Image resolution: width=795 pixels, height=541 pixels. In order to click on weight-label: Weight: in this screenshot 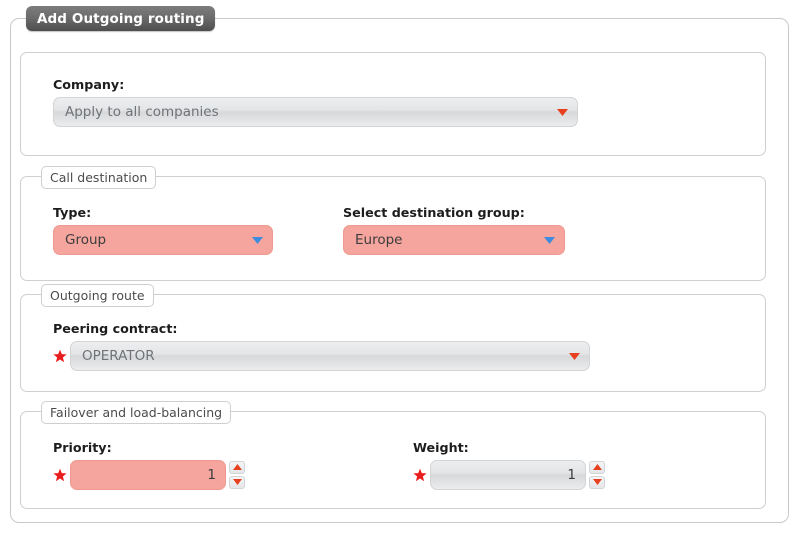, I will do `click(441, 447)`.